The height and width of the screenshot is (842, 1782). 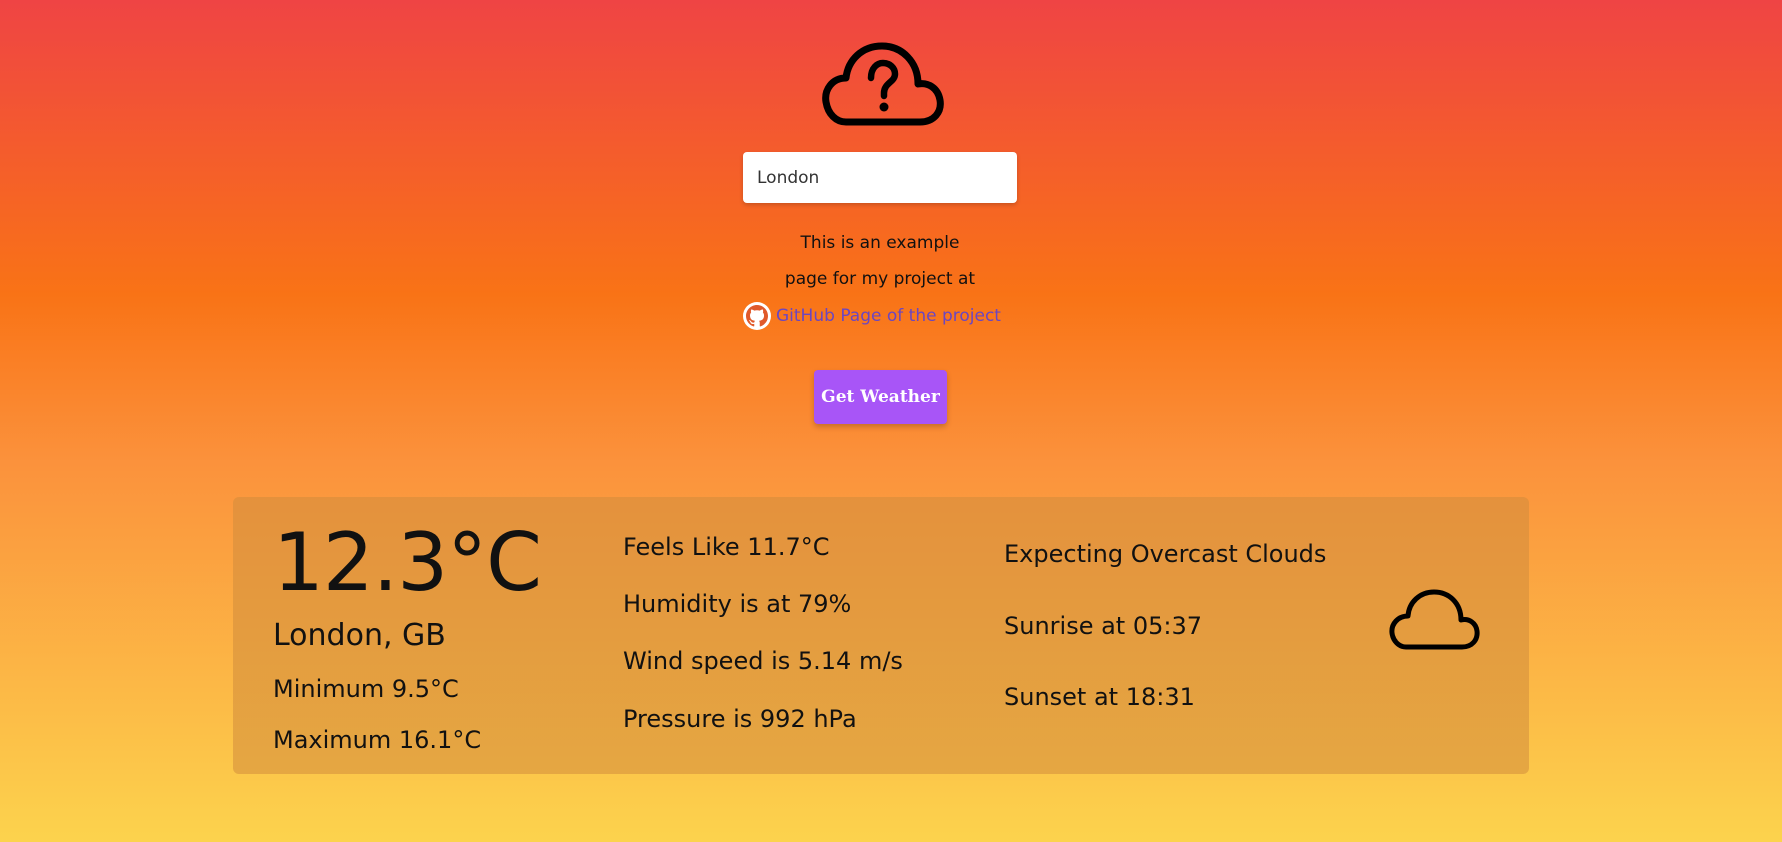 I want to click on sunrise-time: Sunrise at 05:37, so click(x=1103, y=626).